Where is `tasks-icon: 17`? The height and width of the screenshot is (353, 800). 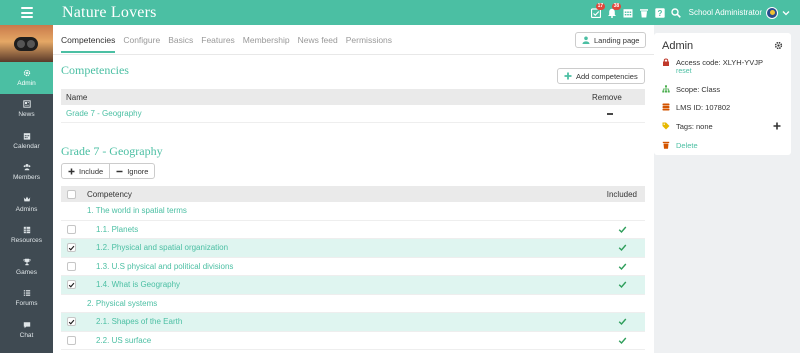 tasks-icon: 17 is located at coordinates (598, 10).